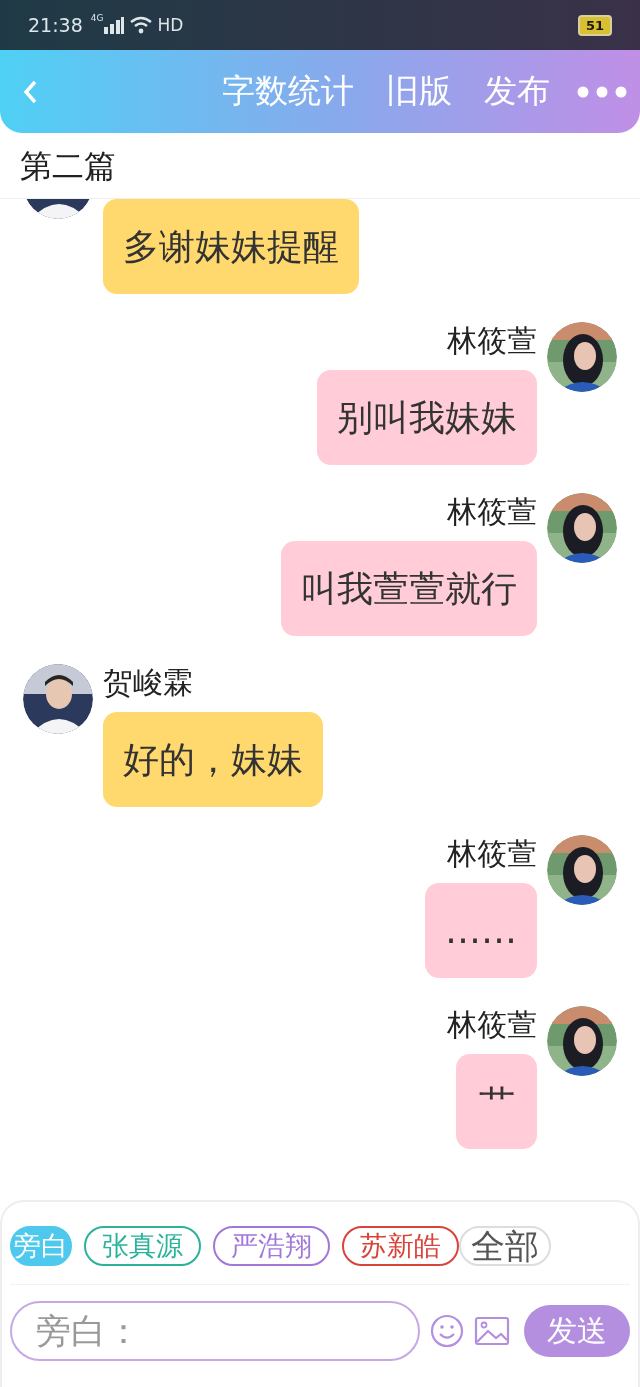 Image resolution: width=640 pixels, height=1387 pixels. What do you see at coordinates (170, 25) in the screenshot?
I see `hd-label: HD` at bounding box center [170, 25].